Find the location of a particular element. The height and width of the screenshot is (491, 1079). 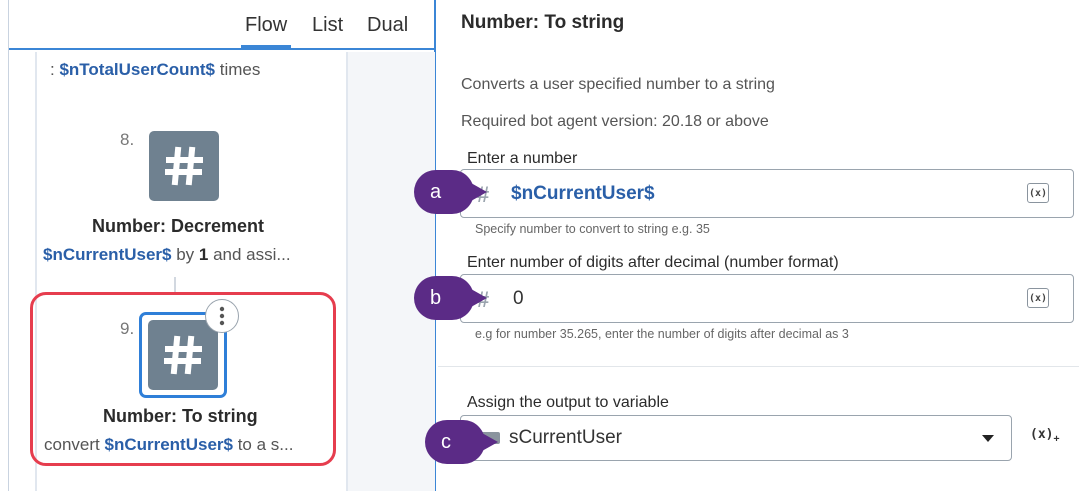

flow-gutter is located at coordinates (391, 271).